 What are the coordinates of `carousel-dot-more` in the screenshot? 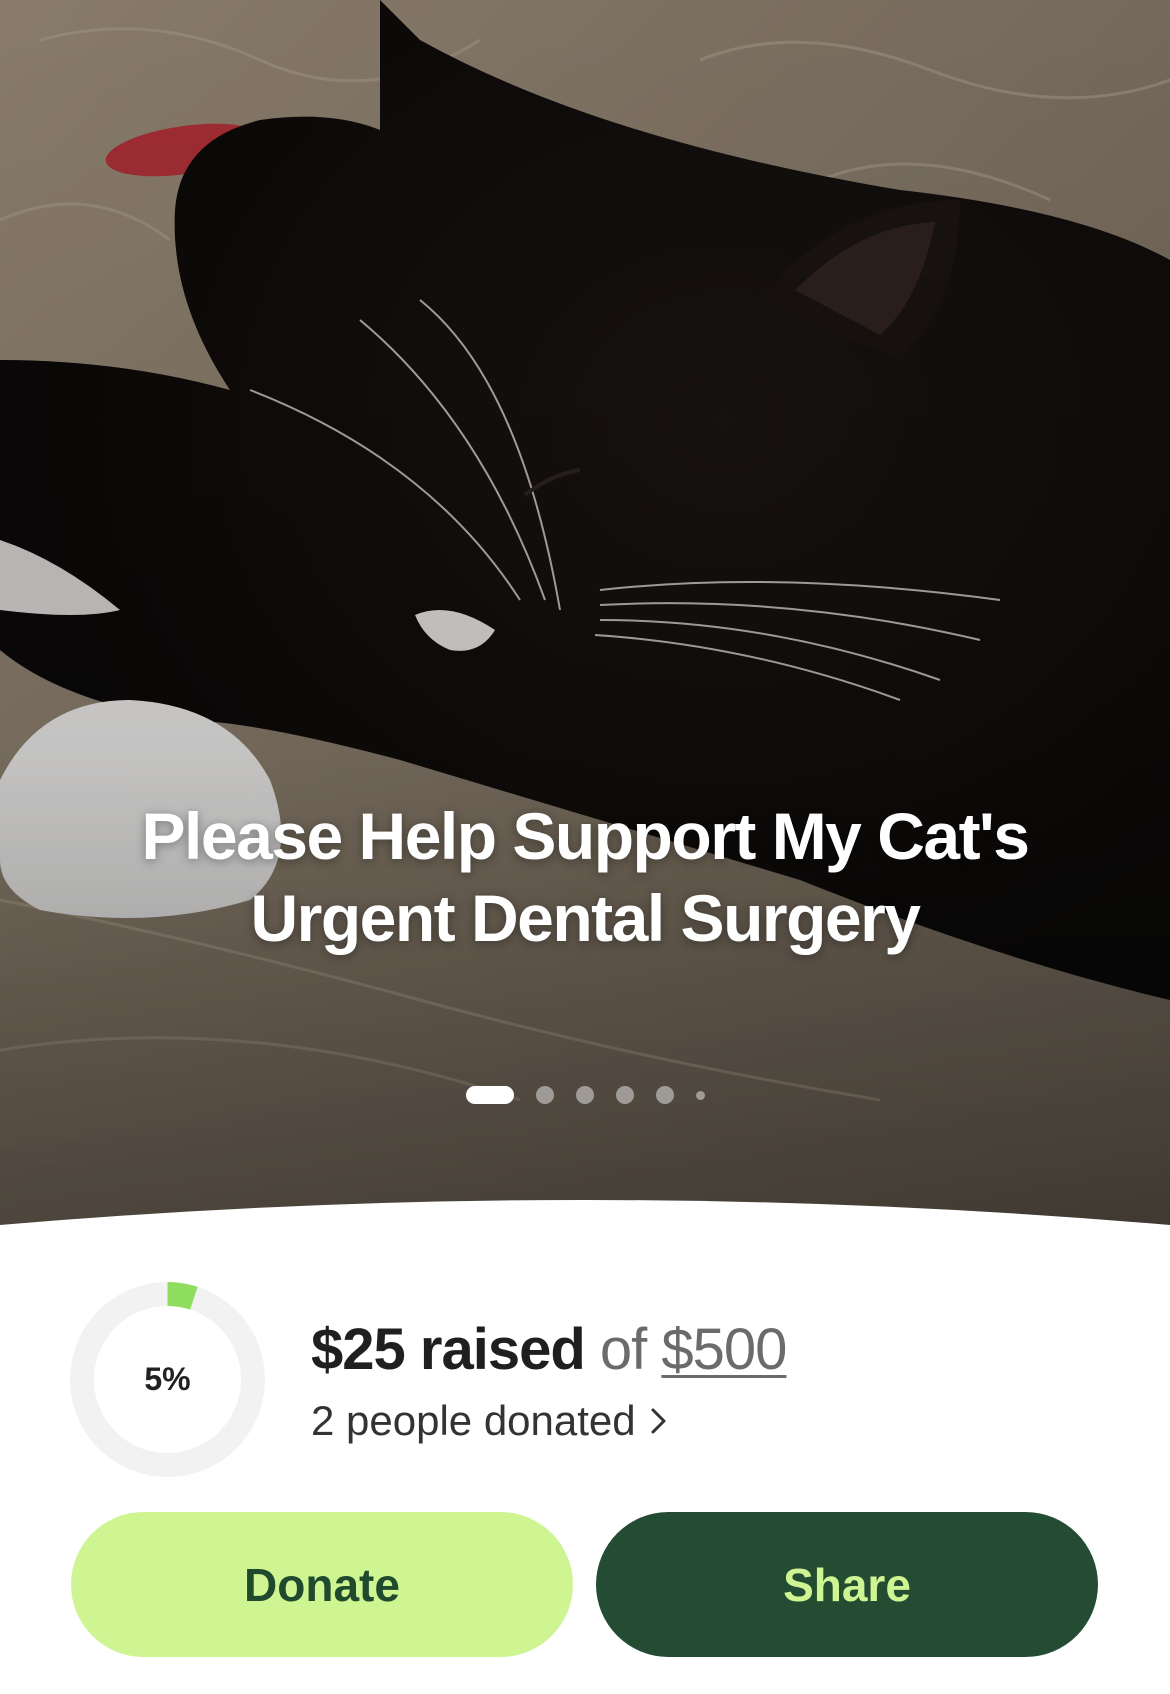 It's located at (700, 1095).